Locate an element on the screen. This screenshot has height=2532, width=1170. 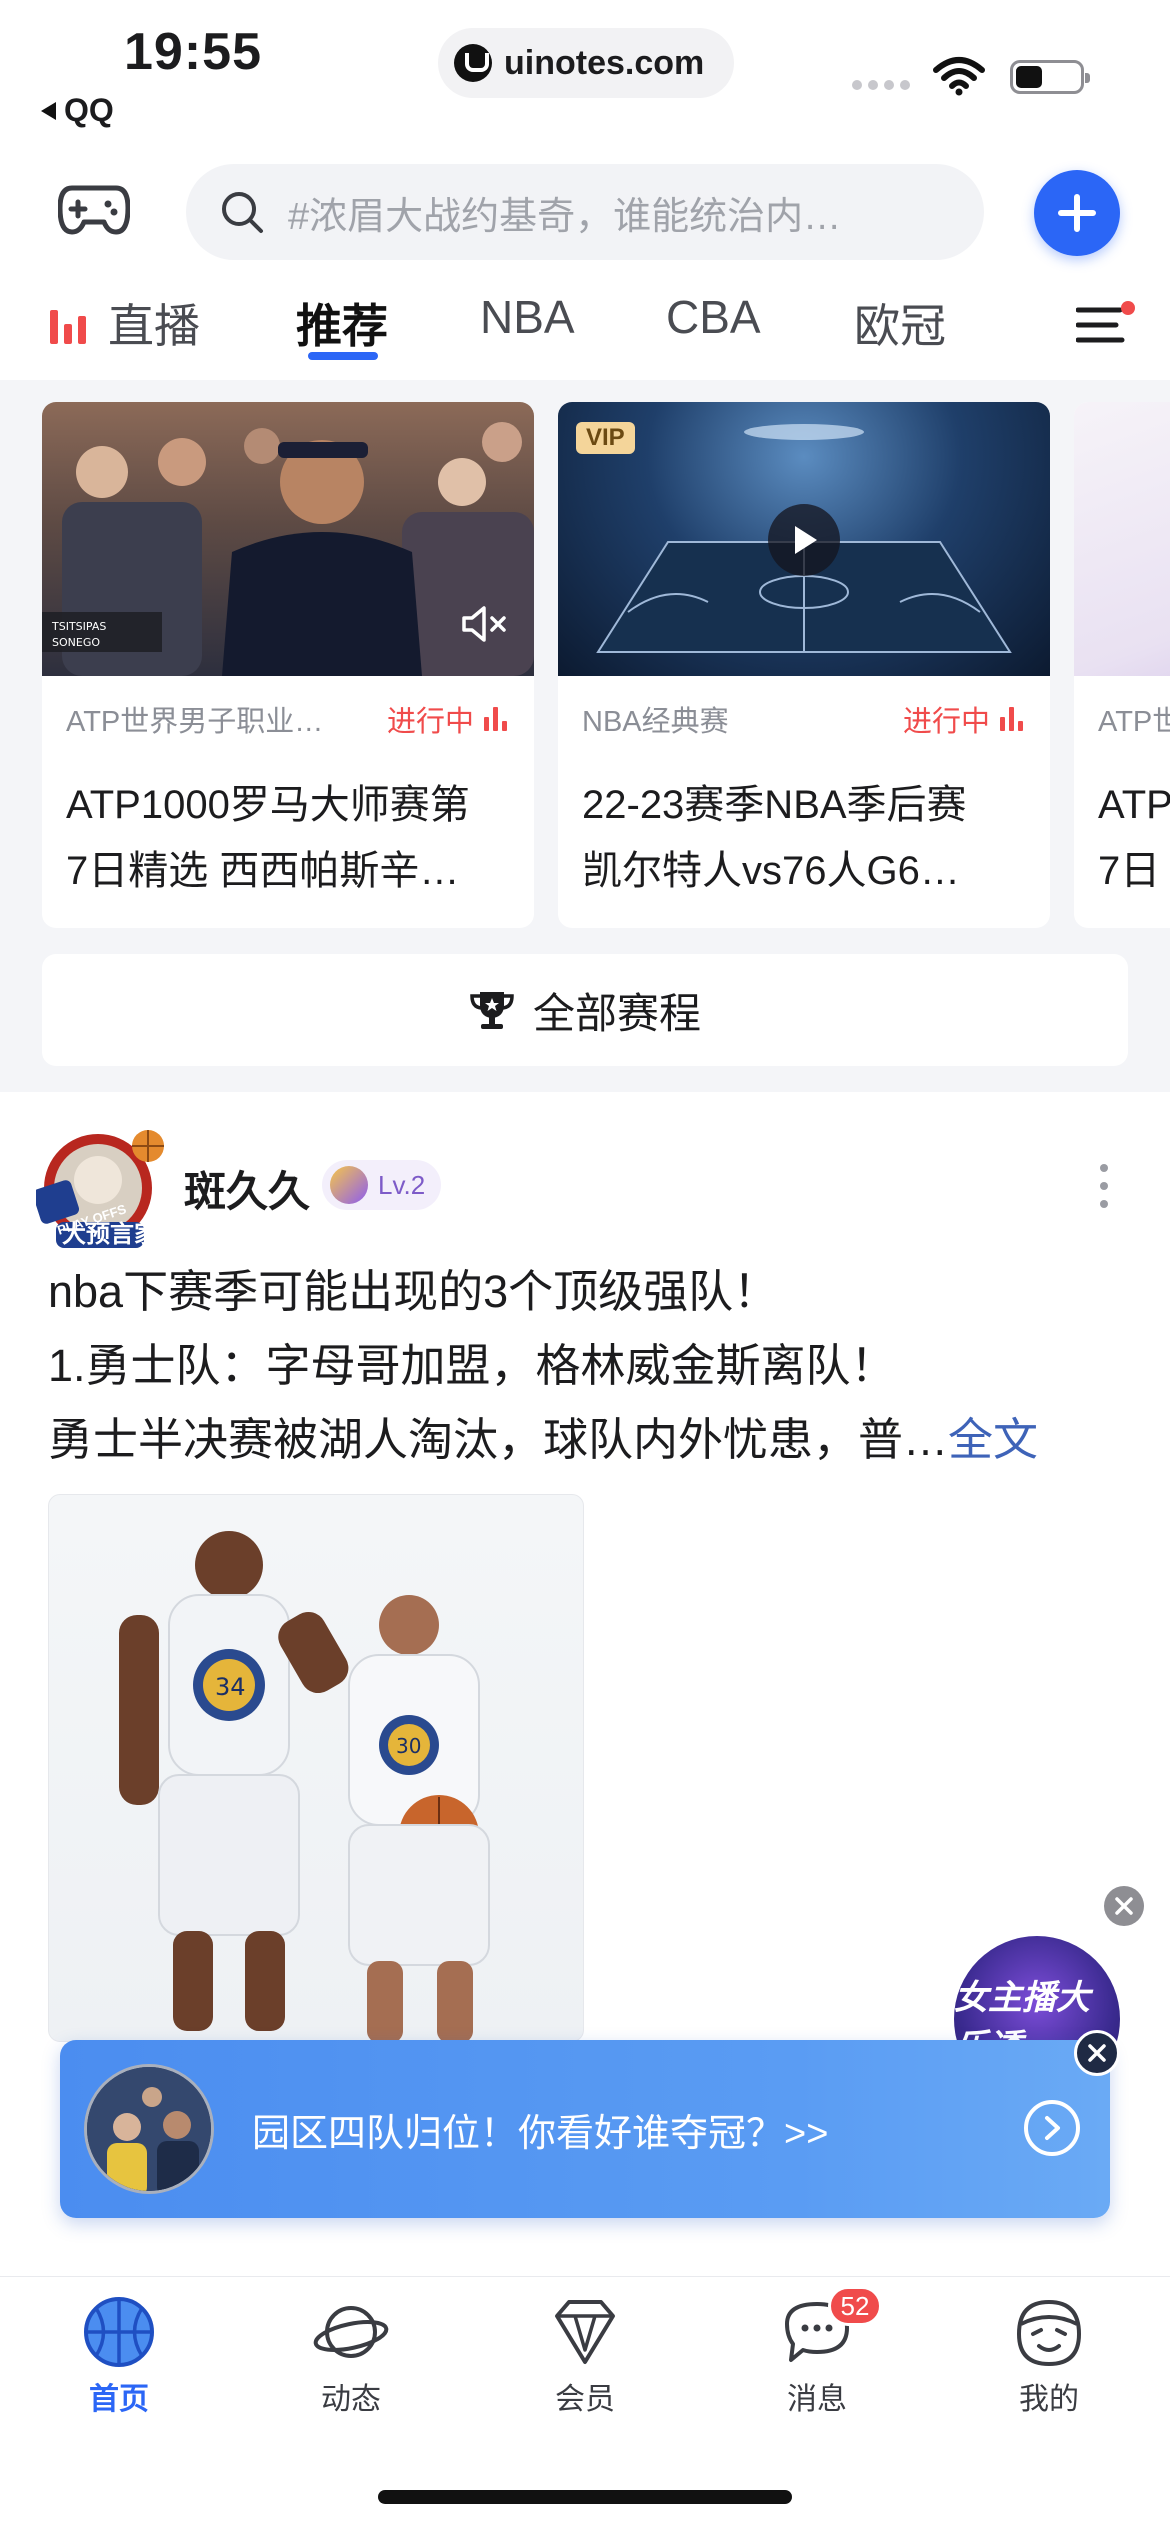
nav-profile: 我的 is located at coordinates (1049, 2356).